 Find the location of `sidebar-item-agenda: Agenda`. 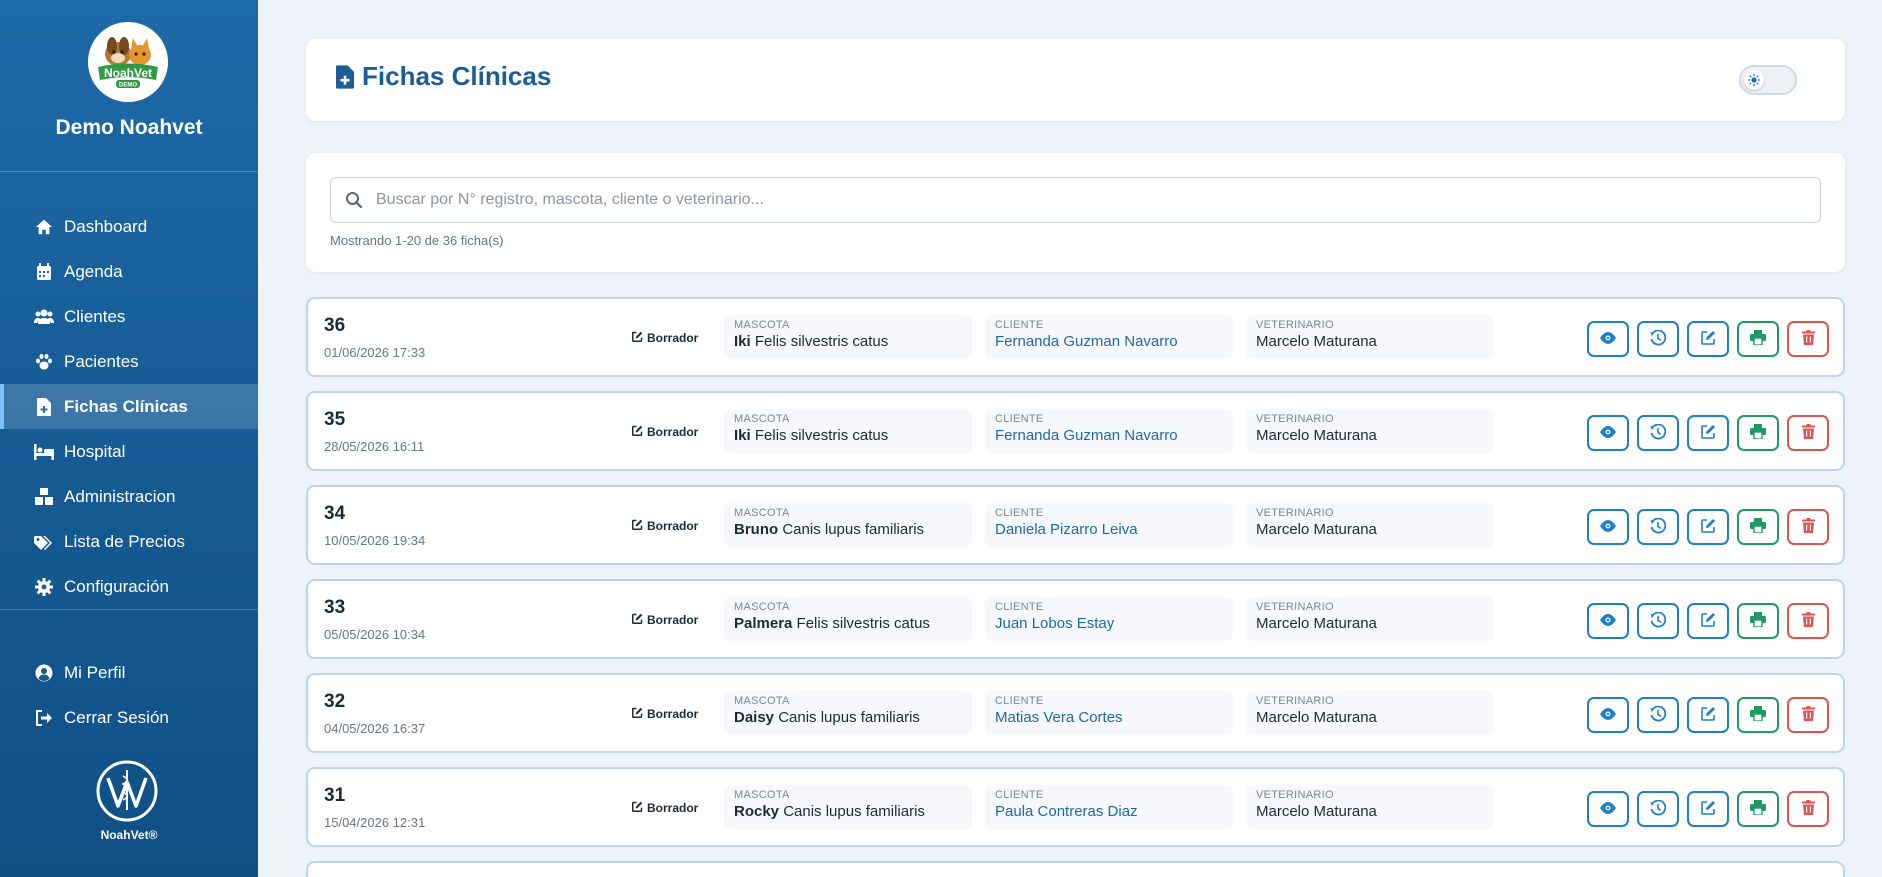

sidebar-item-agenda: Agenda is located at coordinates (129, 271).